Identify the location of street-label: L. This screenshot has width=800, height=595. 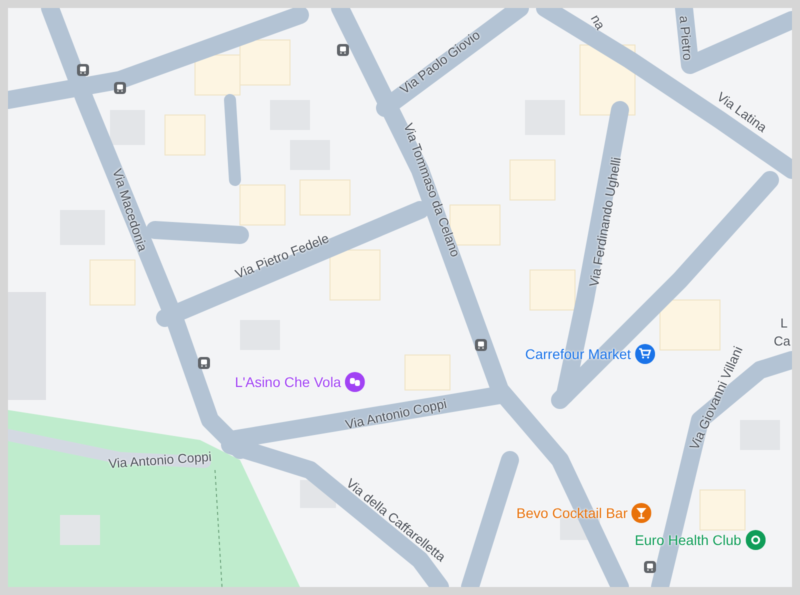
(784, 323).